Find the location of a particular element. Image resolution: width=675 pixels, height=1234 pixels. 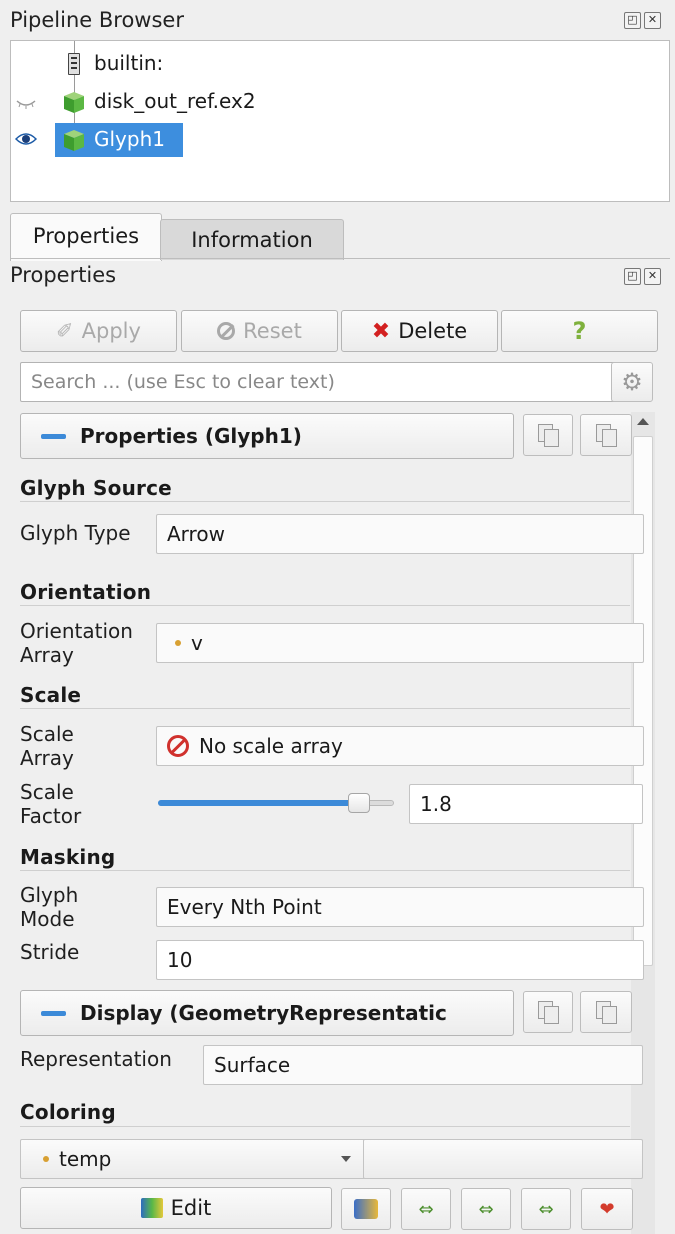

scale-factor-slider is located at coordinates (276, 803).